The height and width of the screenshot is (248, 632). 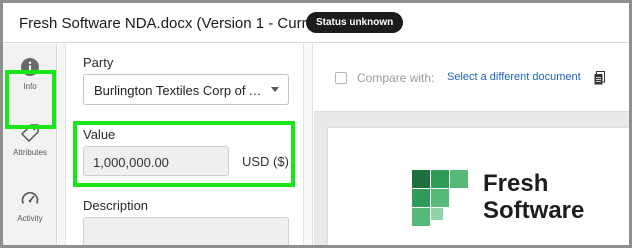 I want to click on chevron-down-icon, so click(x=275, y=89).